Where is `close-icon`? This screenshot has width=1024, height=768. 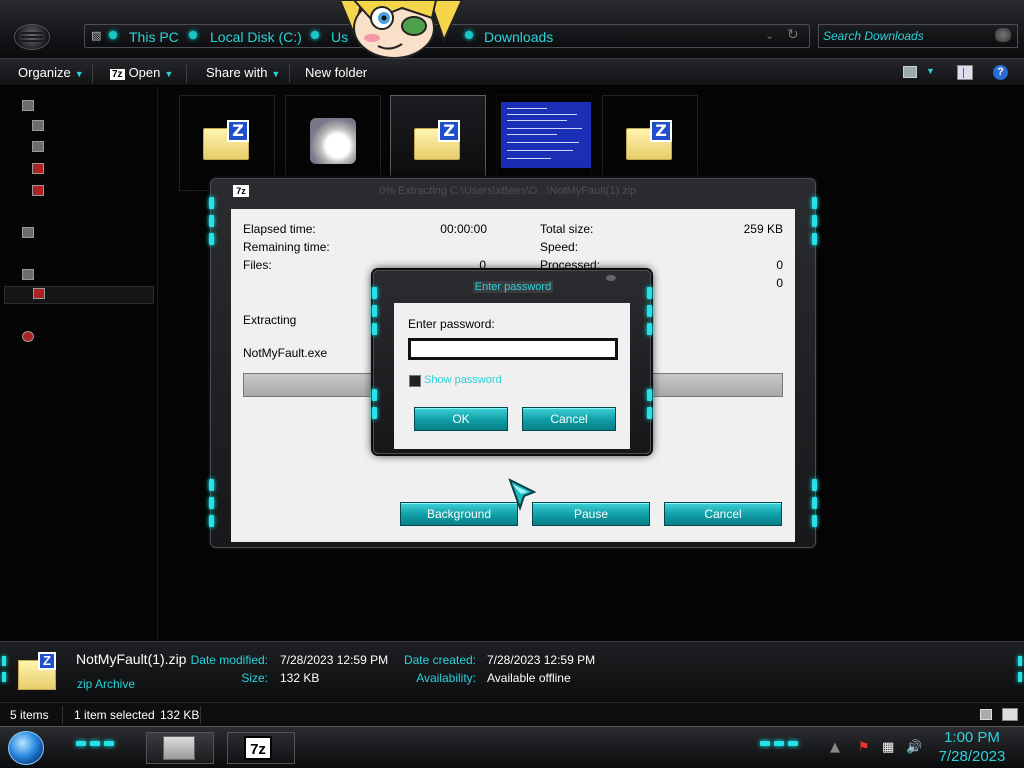
close-icon is located at coordinates (611, 278).